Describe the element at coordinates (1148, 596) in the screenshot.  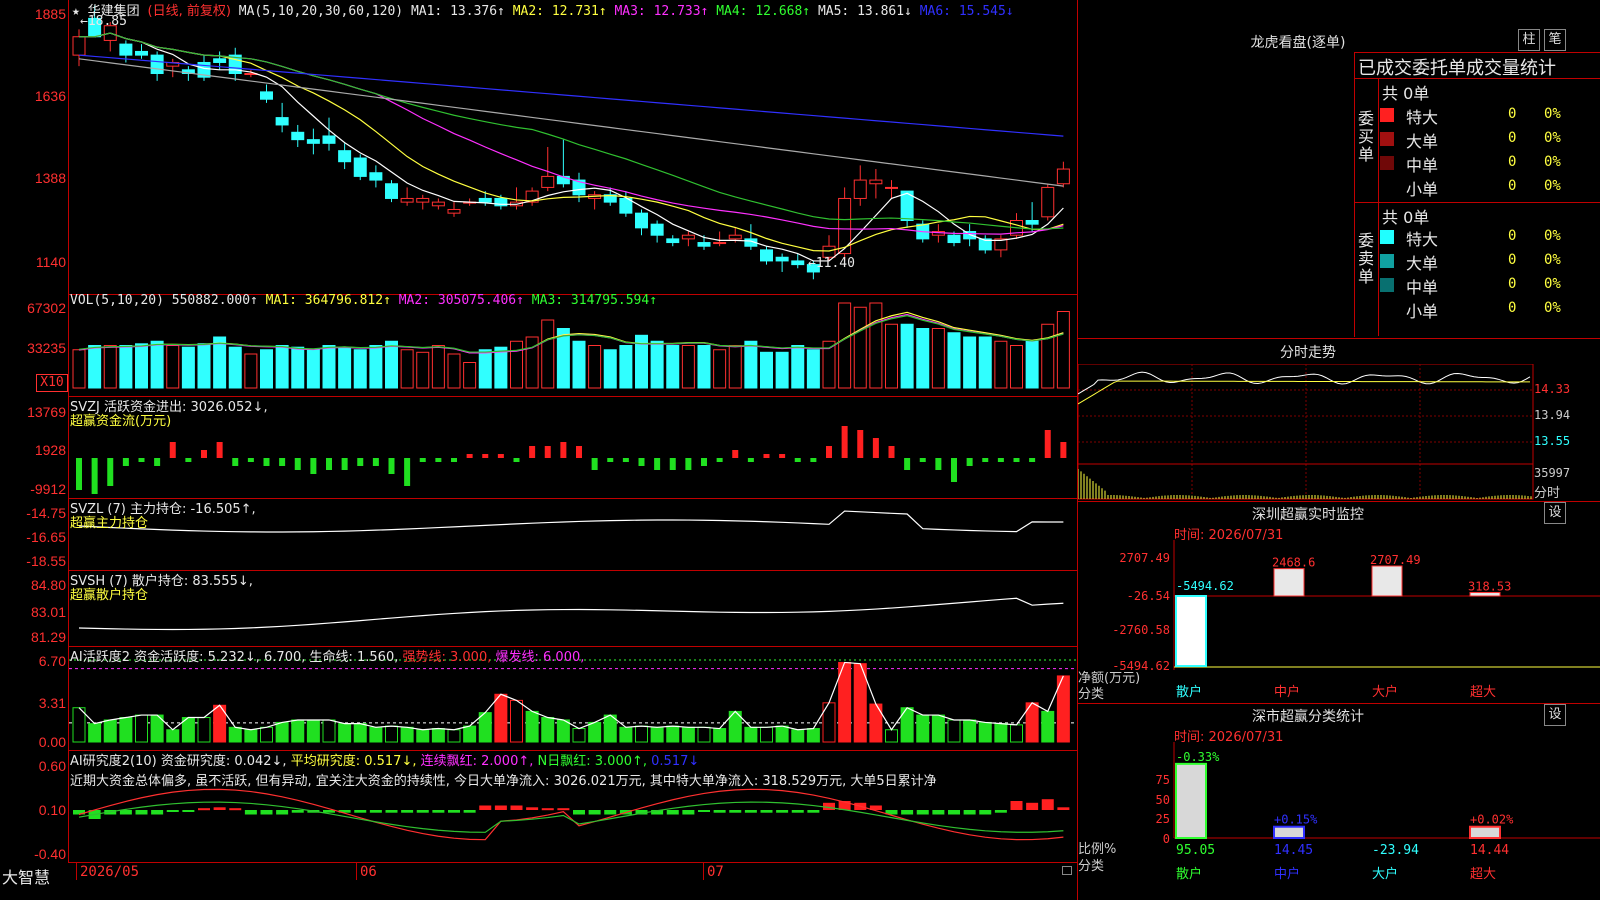
I see `szmon-ytick: -26.54` at that location.